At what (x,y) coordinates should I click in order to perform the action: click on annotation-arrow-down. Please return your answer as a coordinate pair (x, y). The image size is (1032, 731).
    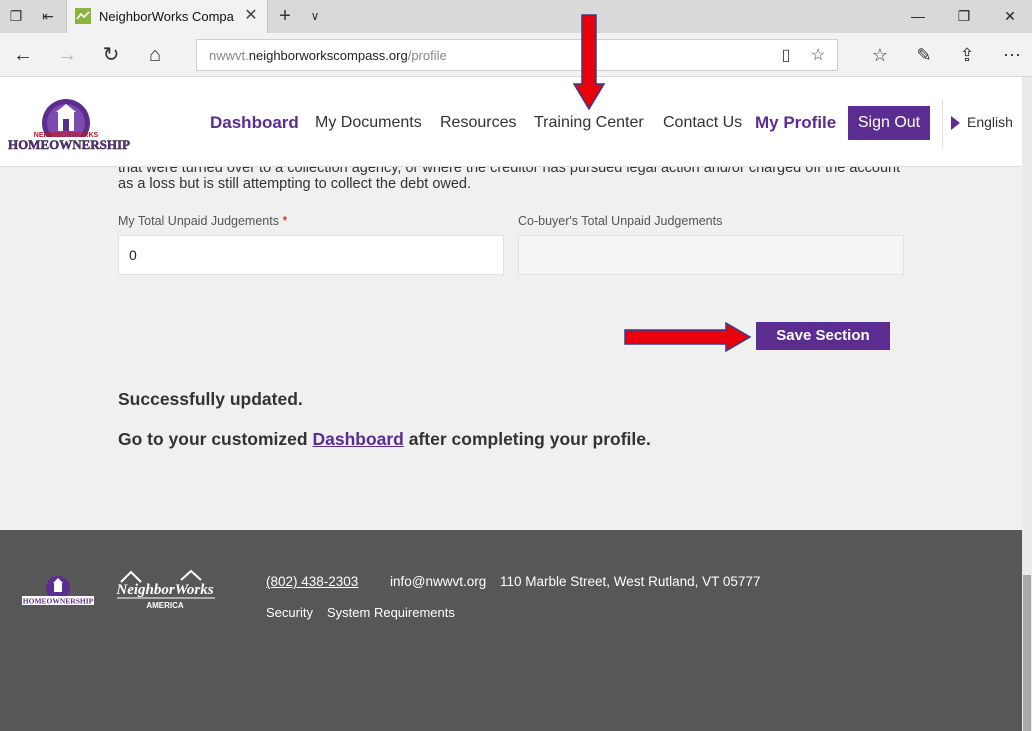
    Looking at the image, I should click on (589, 62).